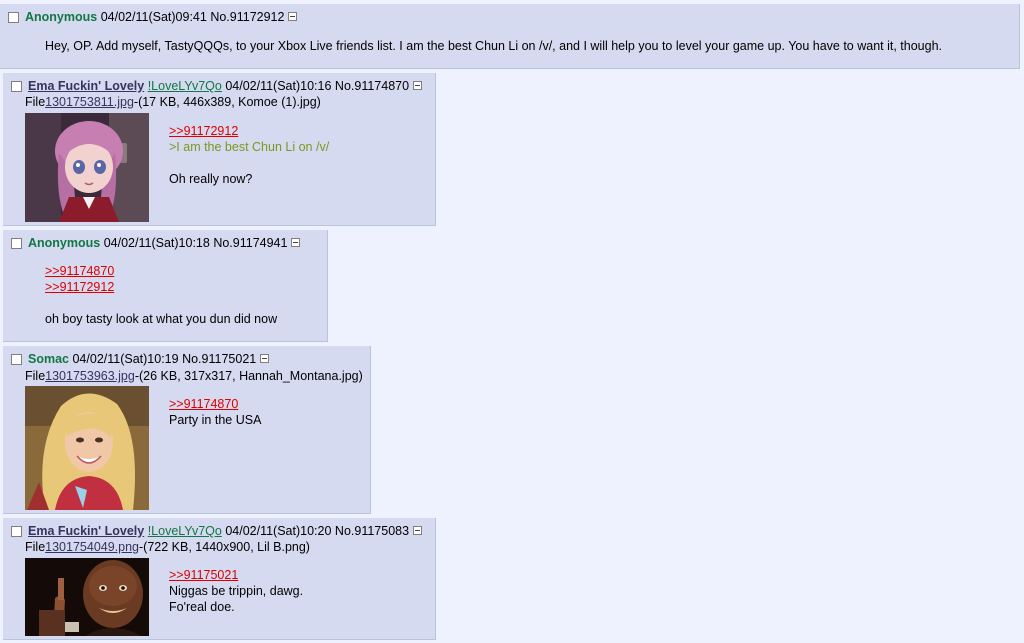  What do you see at coordinates (372, 531) in the screenshot?
I see `post-number: No.91175083` at bounding box center [372, 531].